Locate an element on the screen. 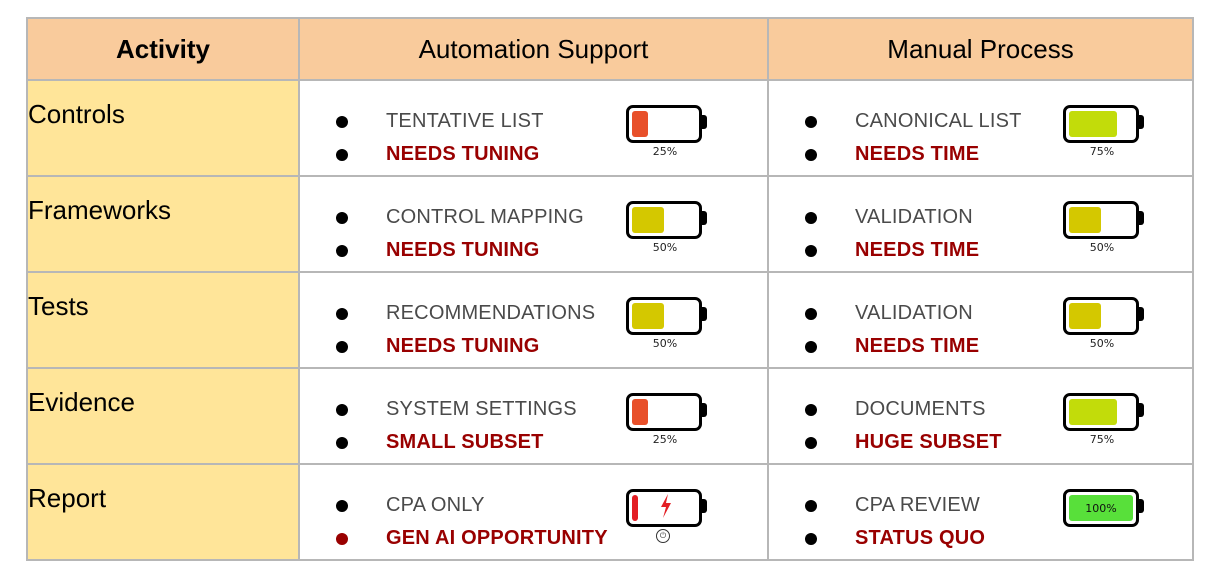 The image size is (1212, 580). item-description: SYSTEM SETTINGS is located at coordinates (481, 409).